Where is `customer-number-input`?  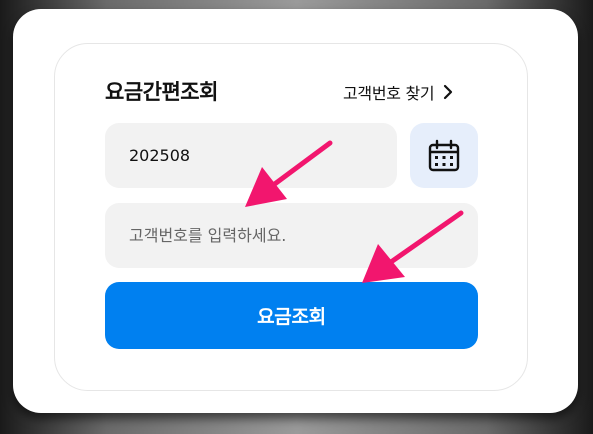 customer-number-input is located at coordinates (291, 235).